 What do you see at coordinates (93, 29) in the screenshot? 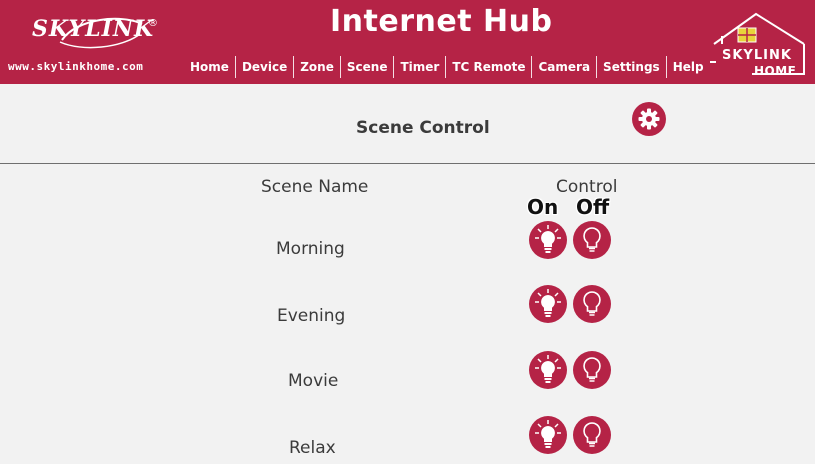
I see `brand-name: SKYLINK` at bounding box center [93, 29].